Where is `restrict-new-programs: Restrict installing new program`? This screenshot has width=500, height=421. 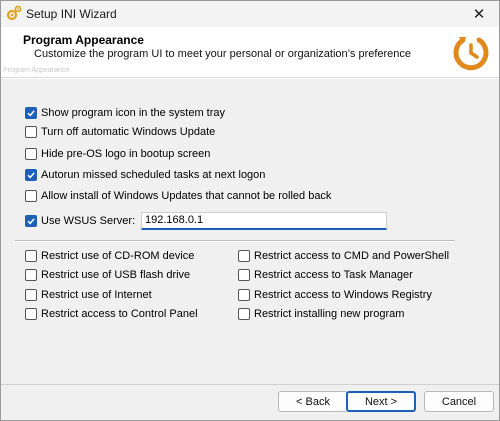 restrict-new-programs: Restrict installing new program is located at coordinates (321, 314).